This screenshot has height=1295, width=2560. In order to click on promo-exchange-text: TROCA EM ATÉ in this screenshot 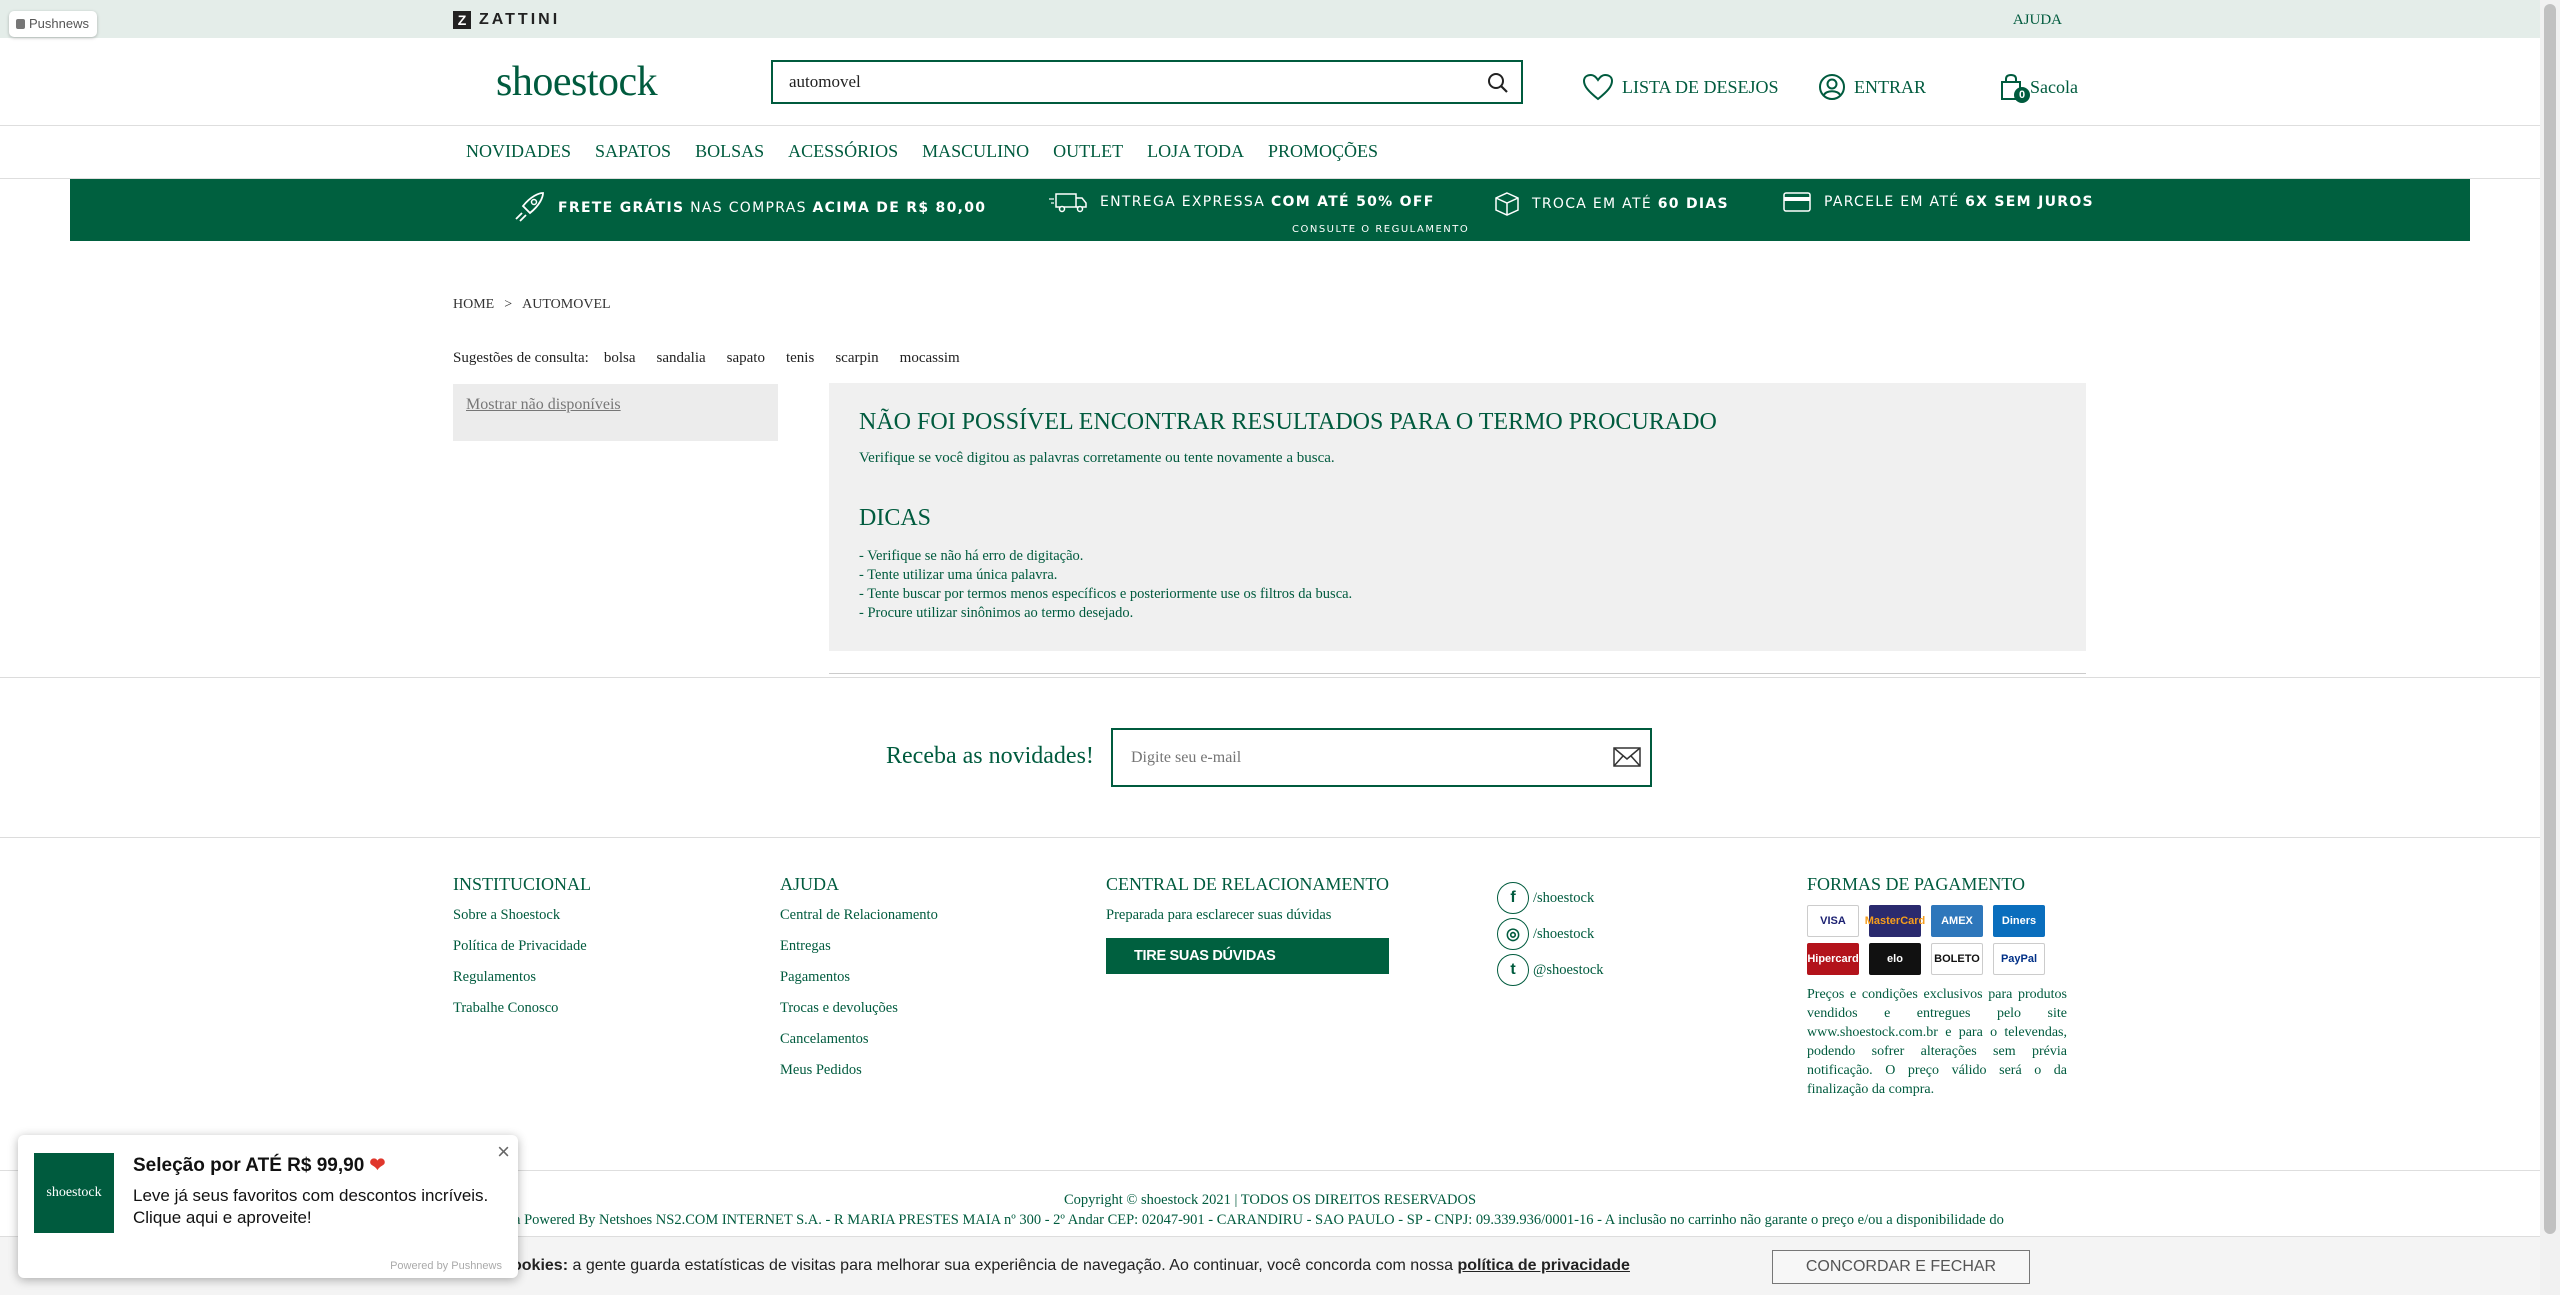, I will do `click(1592, 204)`.